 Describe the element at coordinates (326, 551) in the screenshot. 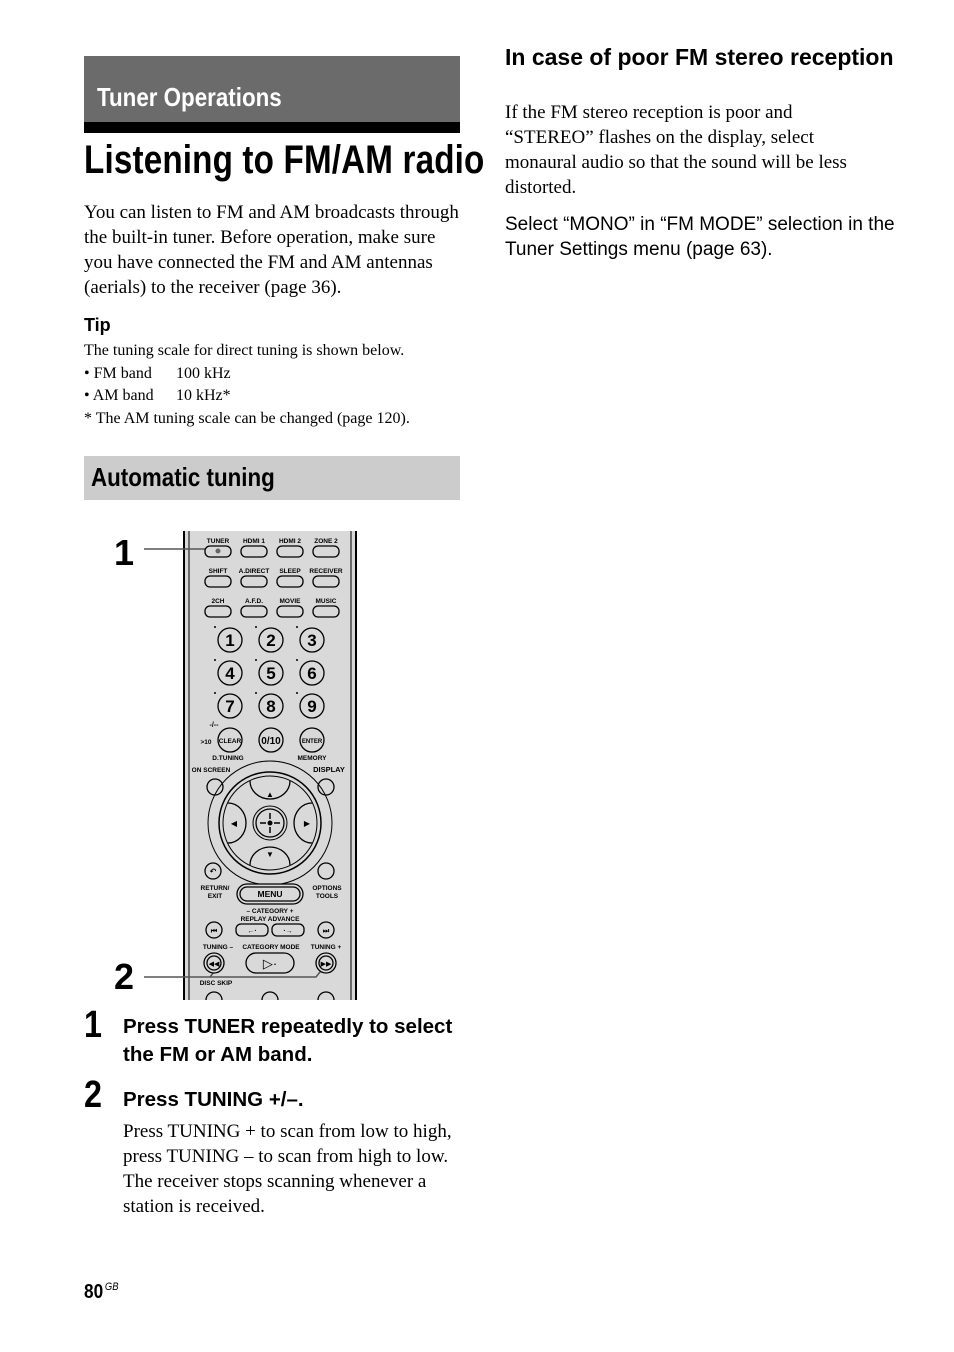

I see `zone-2-button` at that location.